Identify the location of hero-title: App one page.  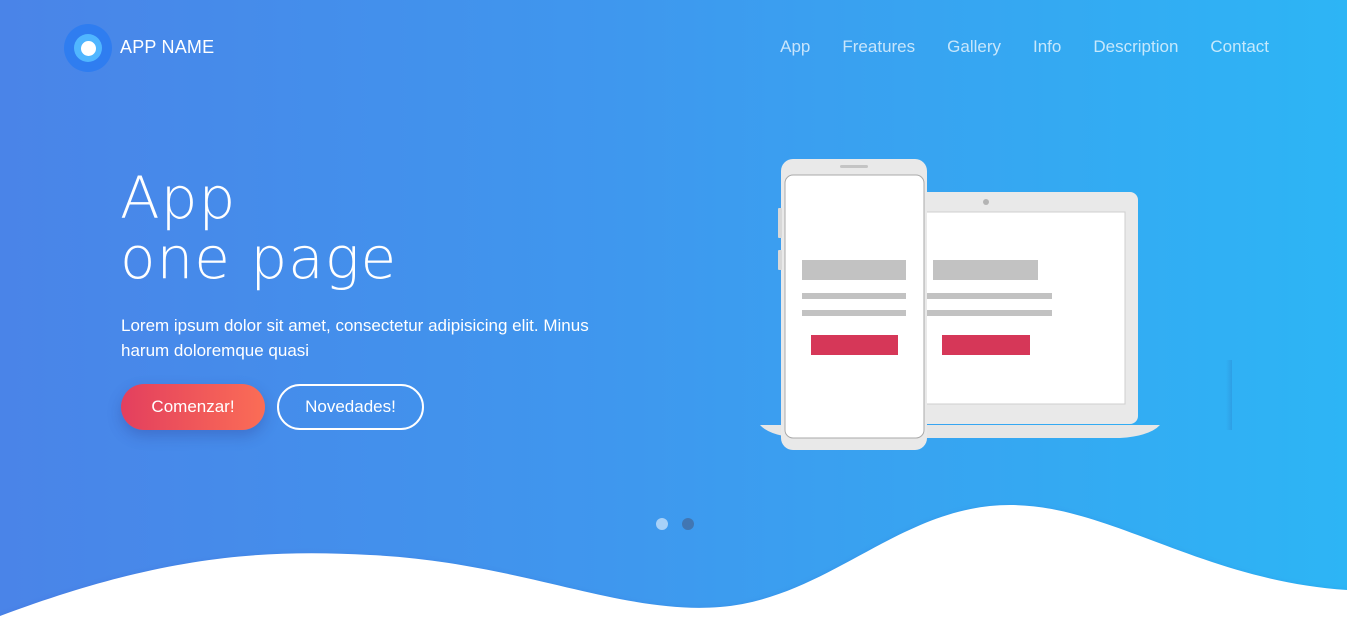
(258, 228).